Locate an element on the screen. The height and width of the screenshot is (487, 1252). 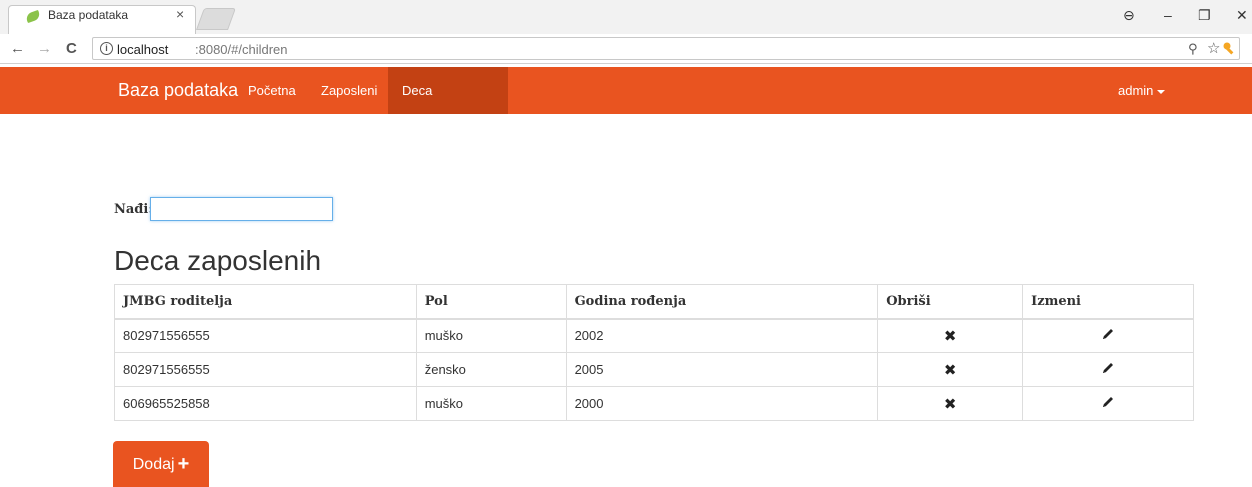
user-menu: admin is located at coordinates (1142, 90).